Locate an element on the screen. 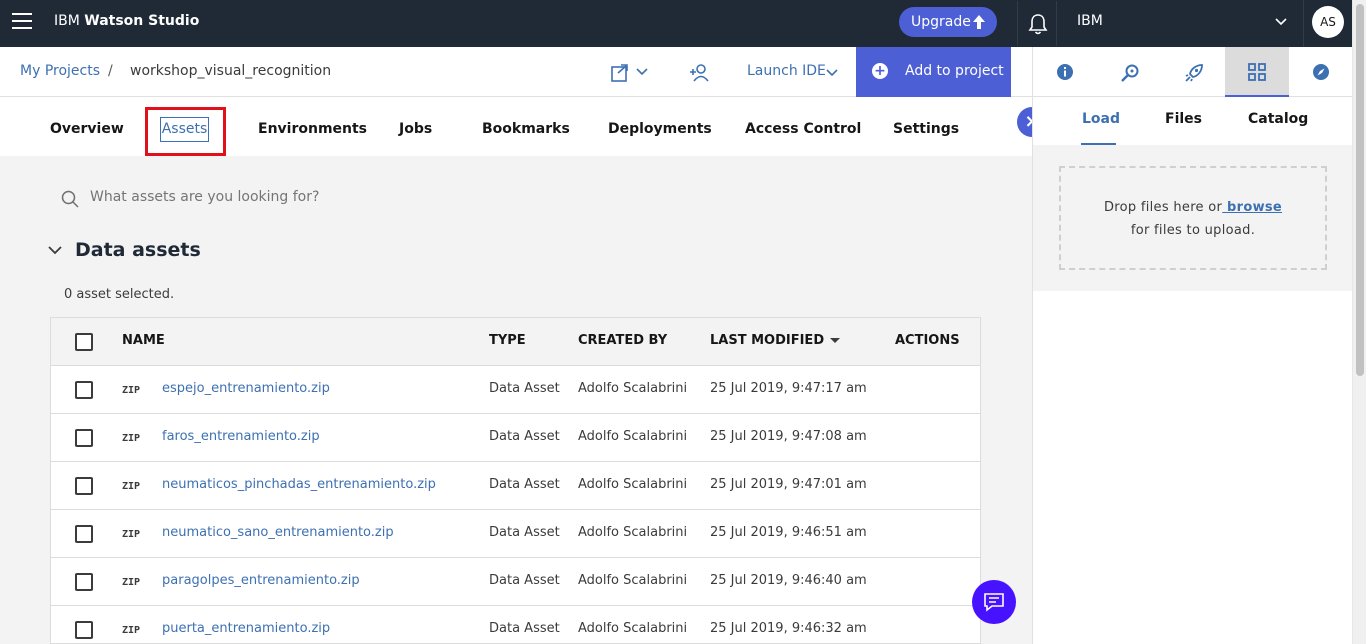  asset-modified: 25 Jul 2019, 9:46:51 am is located at coordinates (788, 532).